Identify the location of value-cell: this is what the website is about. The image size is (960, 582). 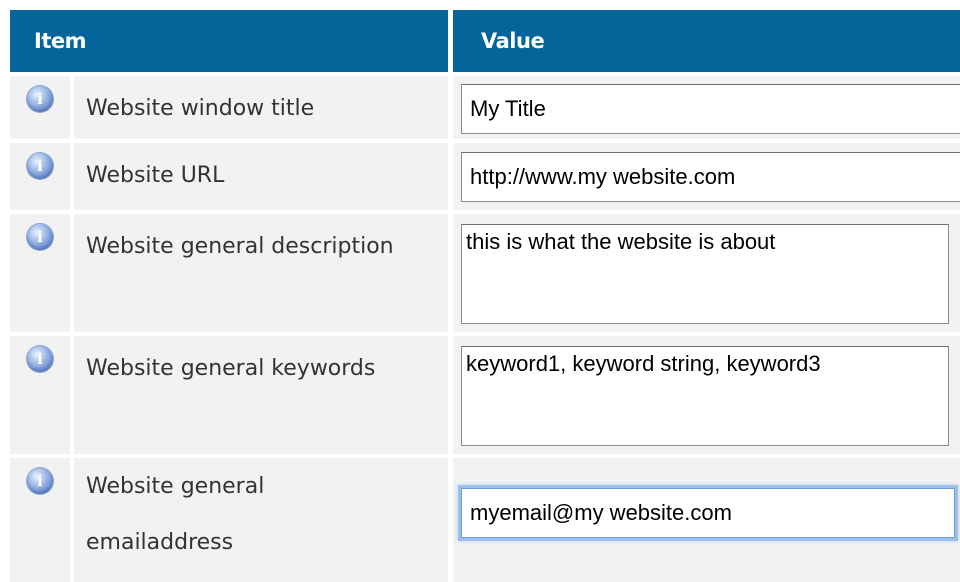
(704, 271).